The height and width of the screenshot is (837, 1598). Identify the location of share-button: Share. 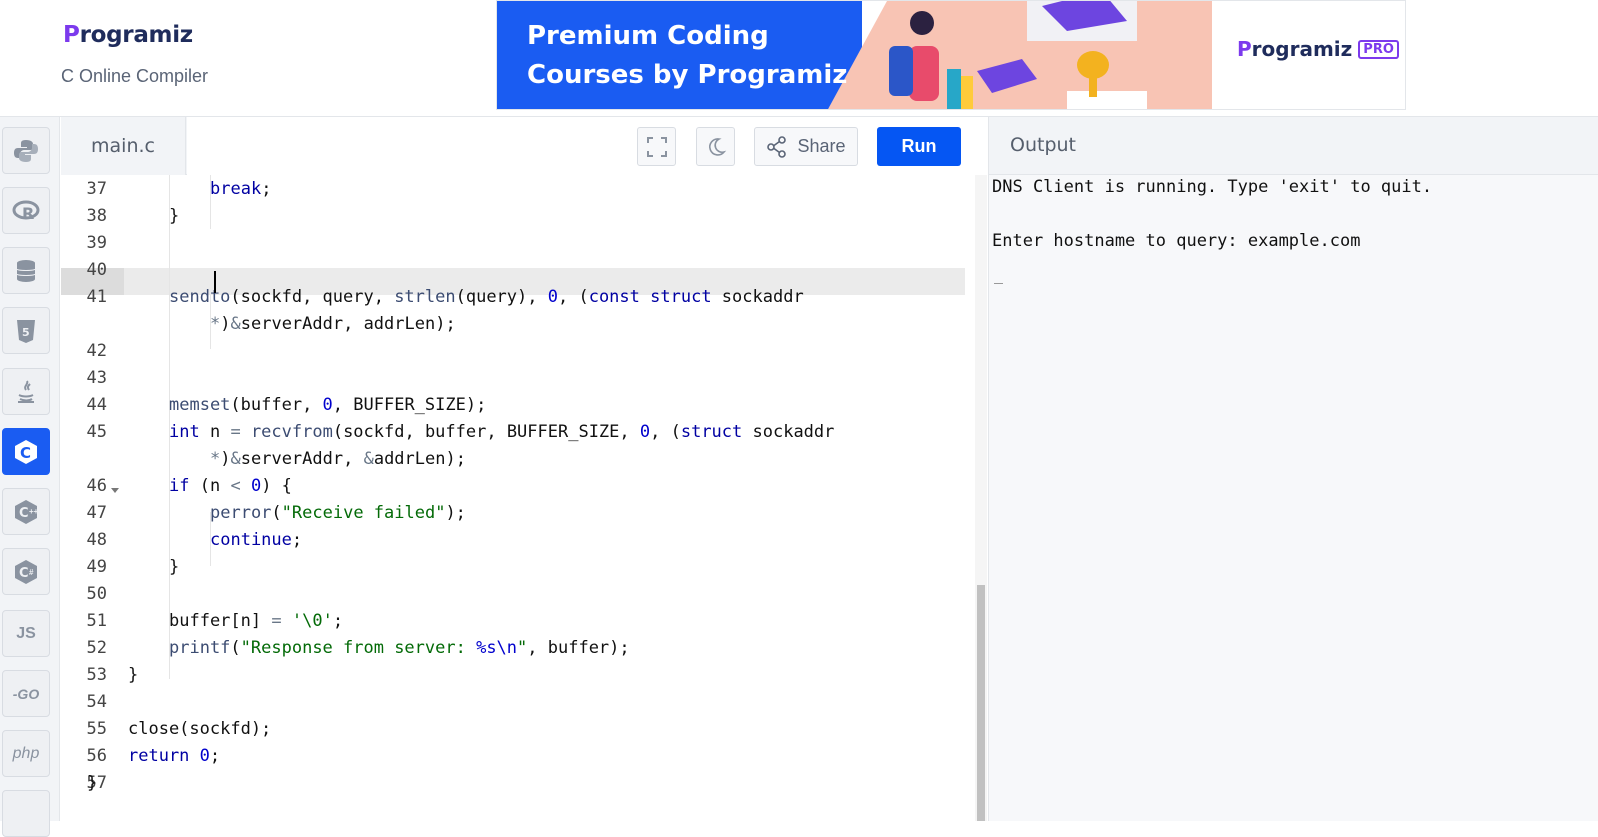
(806, 146).